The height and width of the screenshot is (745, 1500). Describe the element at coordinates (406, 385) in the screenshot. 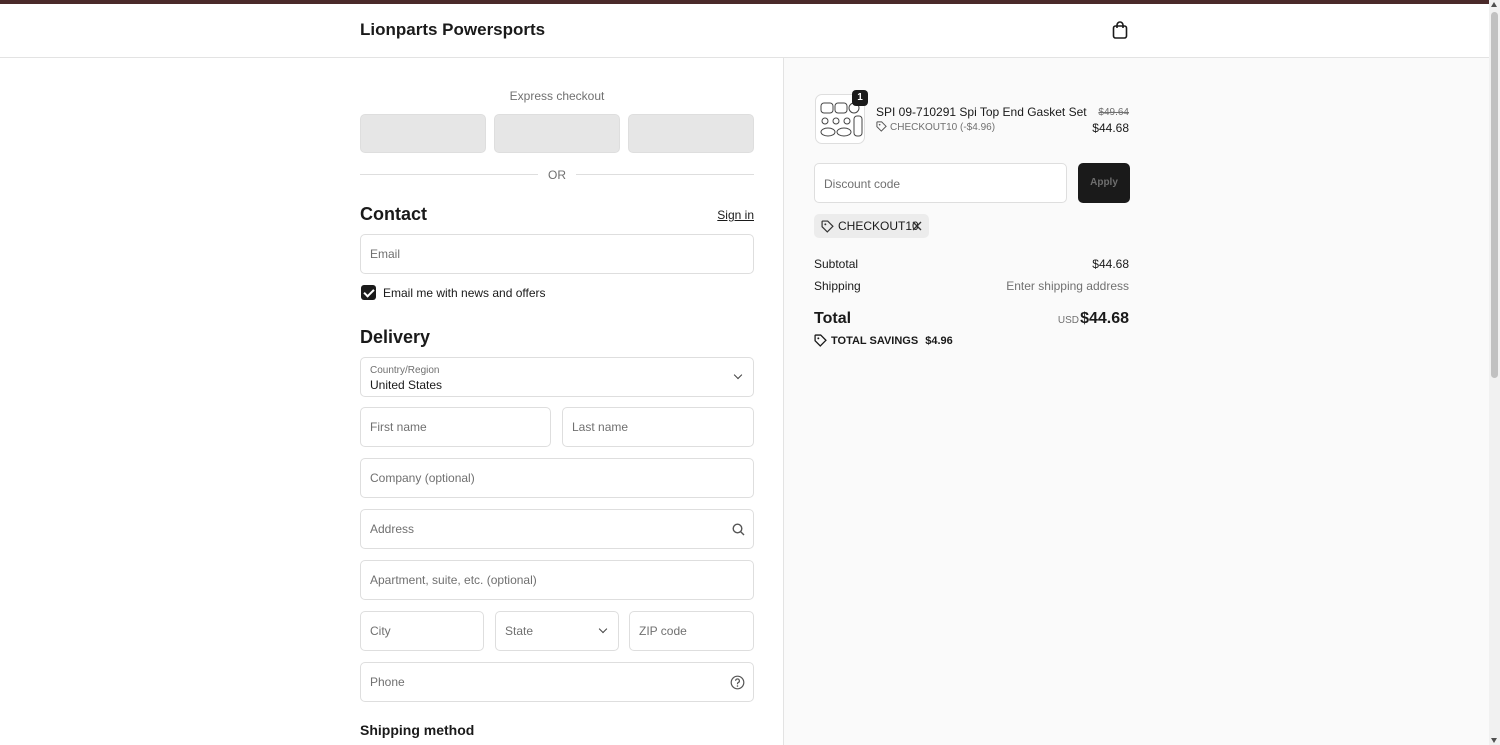

I see `country-value: United States` at that location.